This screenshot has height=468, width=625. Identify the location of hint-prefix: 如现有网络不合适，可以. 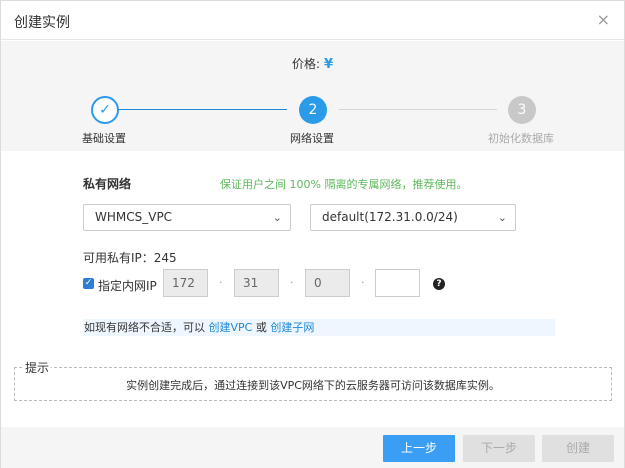
(144, 327).